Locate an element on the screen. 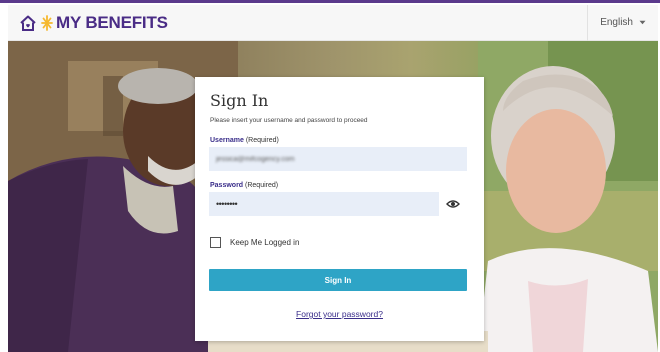 This screenshot has height=352, width=660. top-accent-line is located at coordinates (330, 1).